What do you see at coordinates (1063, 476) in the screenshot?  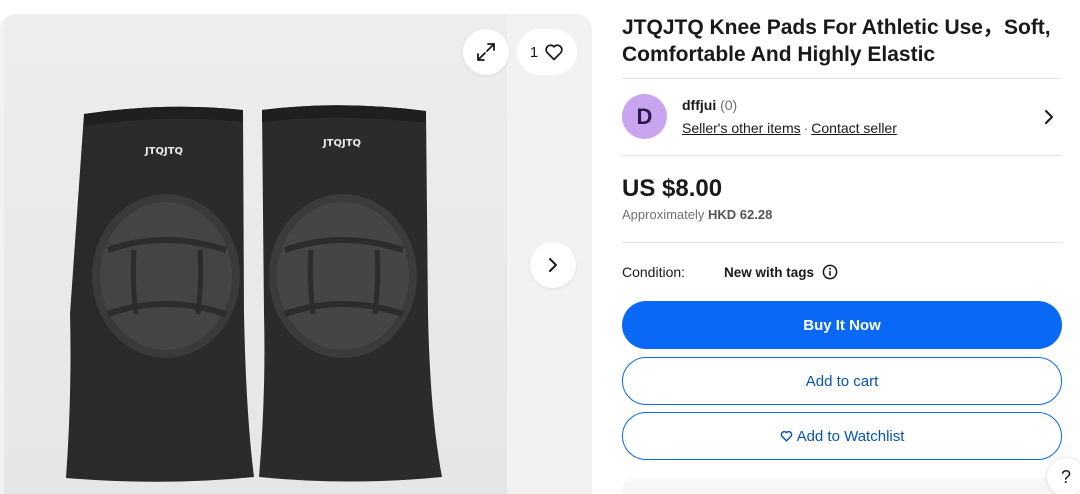 I see `help-button: ?` at bounding box center [1063, 476].